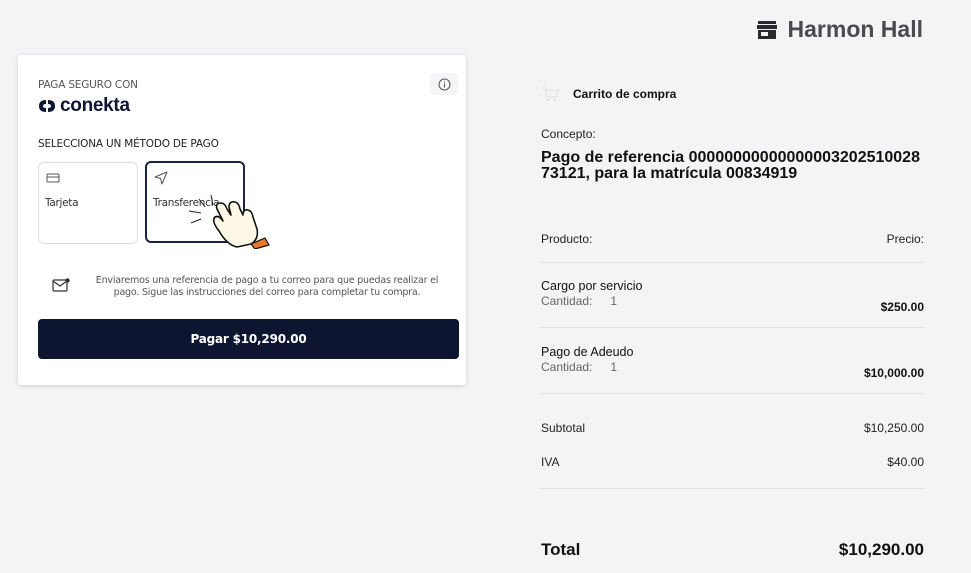 This screenshot has width=971, height=573. What do you see at coordinates (128, 144) in the screenshot?
I see `method-title: SELECCIONA UN MÉTODO DE PAGO` at bounding box center [128, 144].